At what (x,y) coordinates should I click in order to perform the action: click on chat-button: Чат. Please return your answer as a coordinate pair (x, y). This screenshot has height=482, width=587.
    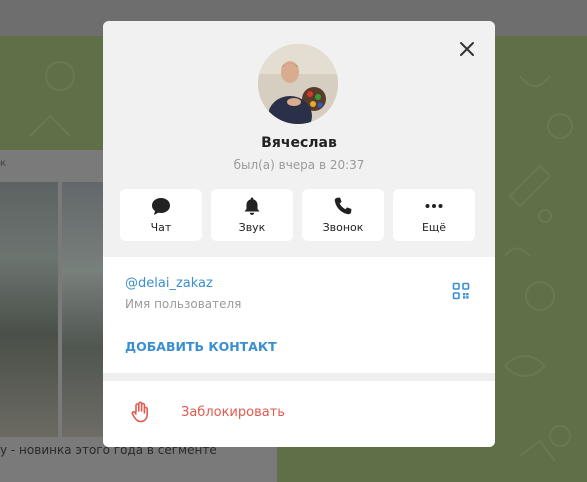
    Looking at the image, I should click on (161, 215).